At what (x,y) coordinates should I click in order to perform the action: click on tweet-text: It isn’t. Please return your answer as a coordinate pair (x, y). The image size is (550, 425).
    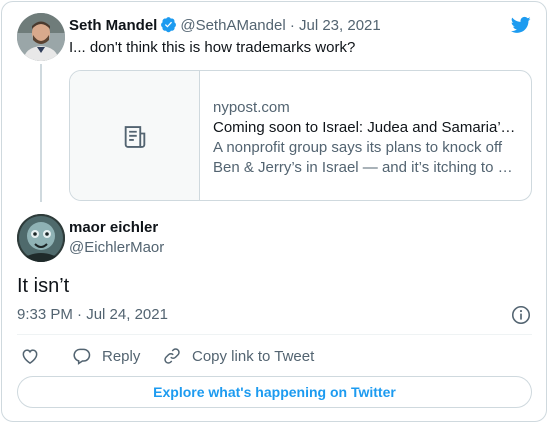
    Looking at the image, I should click on (43, 286).